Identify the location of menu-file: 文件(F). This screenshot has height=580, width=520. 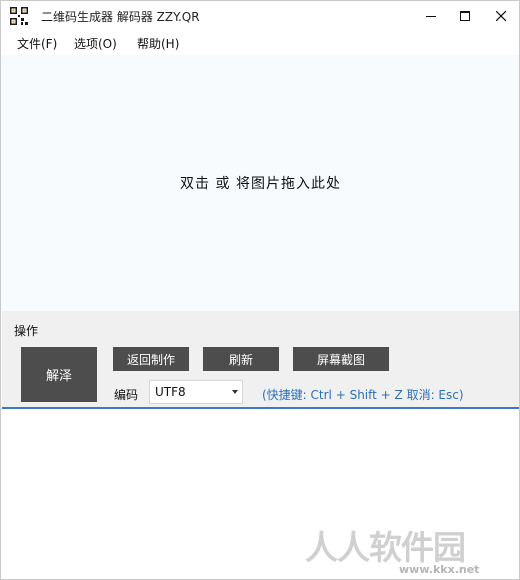
(37, 43).